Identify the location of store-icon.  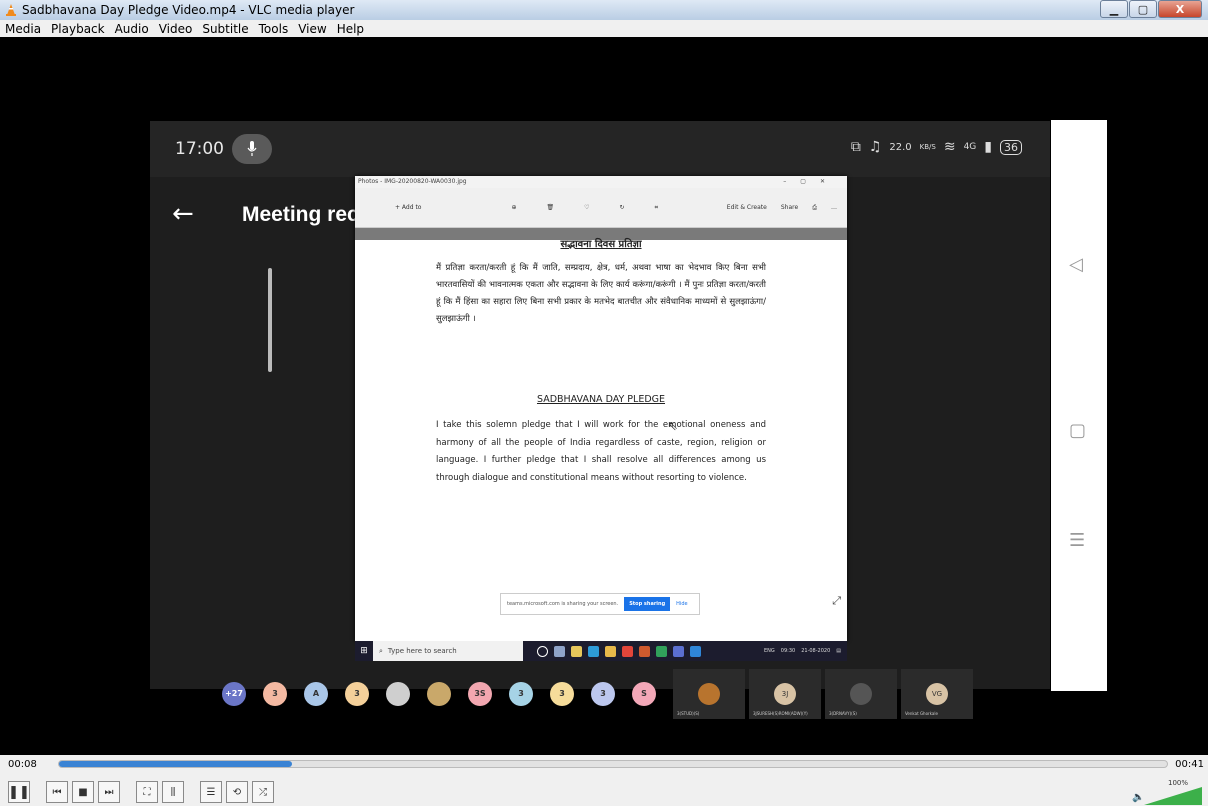
(576, 651).